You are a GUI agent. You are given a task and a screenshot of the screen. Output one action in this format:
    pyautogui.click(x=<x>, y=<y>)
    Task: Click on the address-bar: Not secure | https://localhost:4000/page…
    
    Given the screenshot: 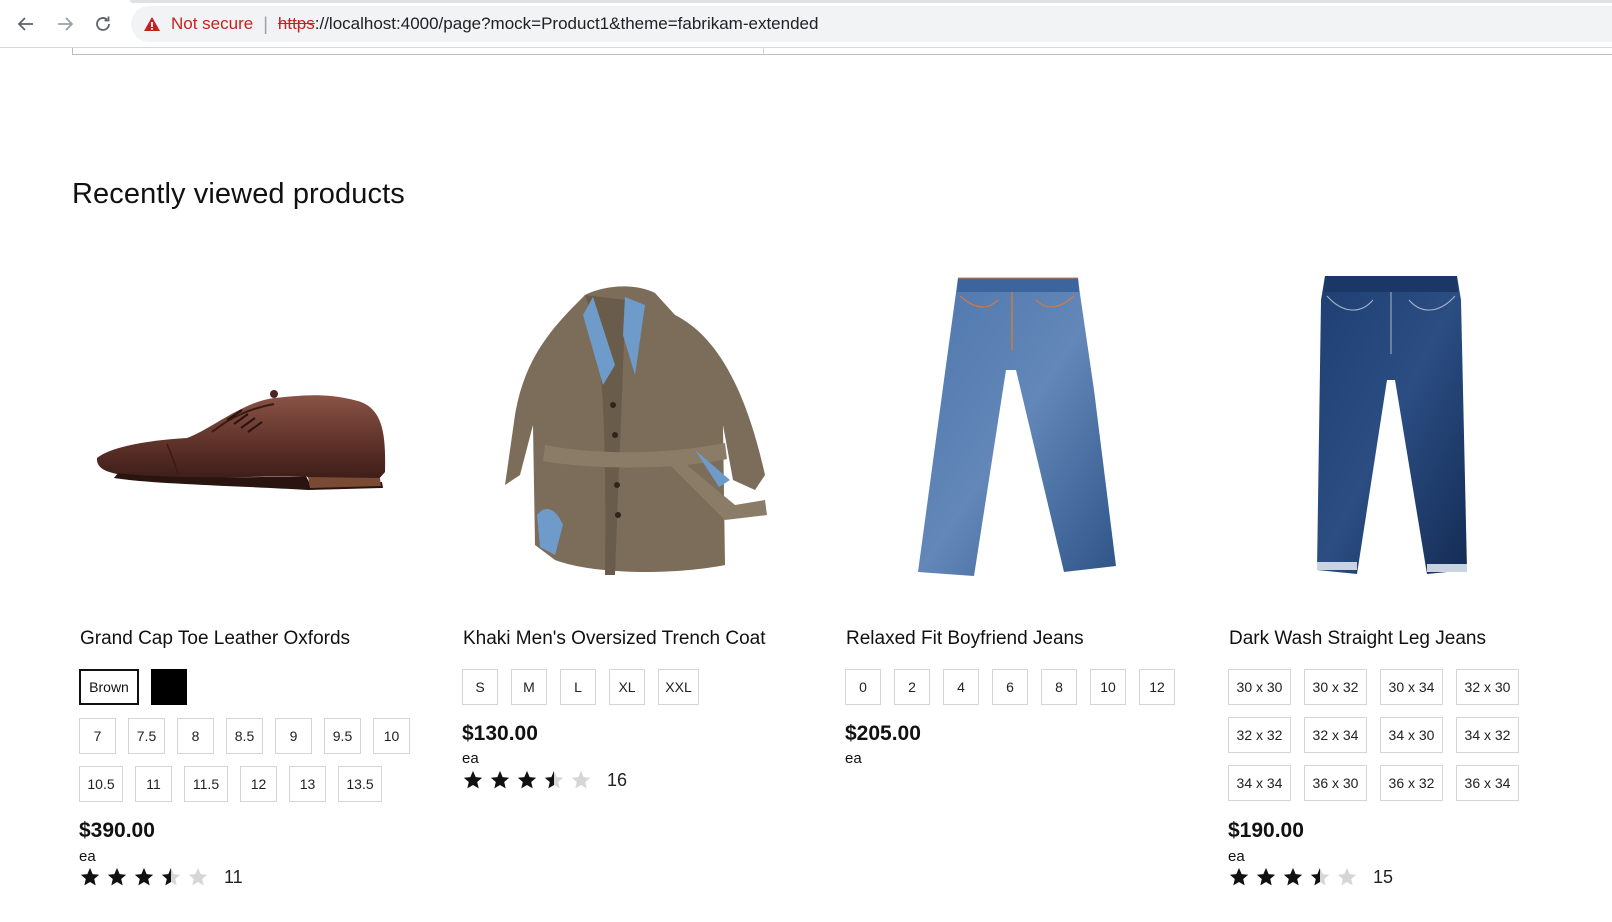 What is the action you would take?
    pyautogui.click(x=871, y=24)
    